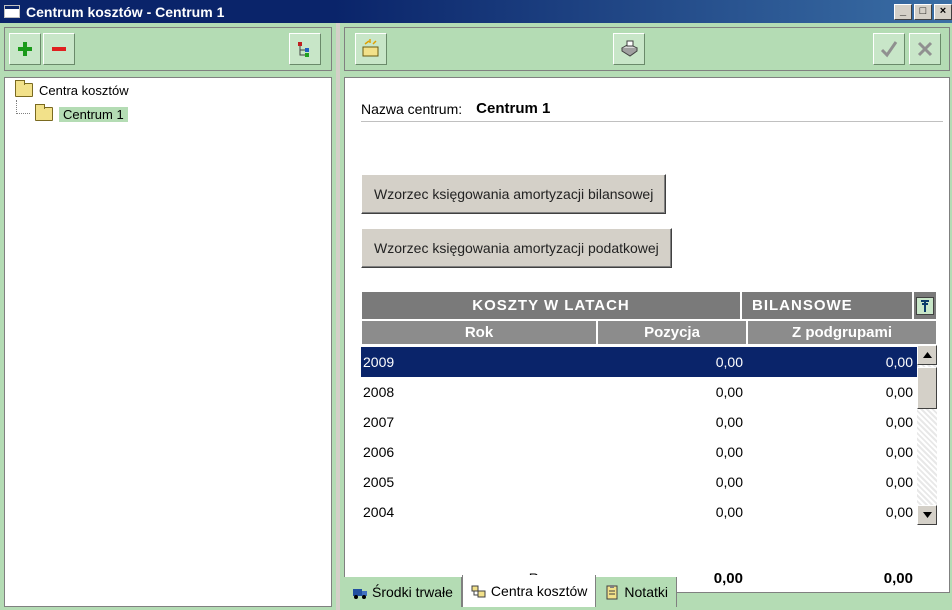 The width and height of the screenshot is (952, 610). What do you see at coordinates (898, 578) in the screenshot?
I see `total-z-podgrupami: 0,00` at bounding box center [898, 578].